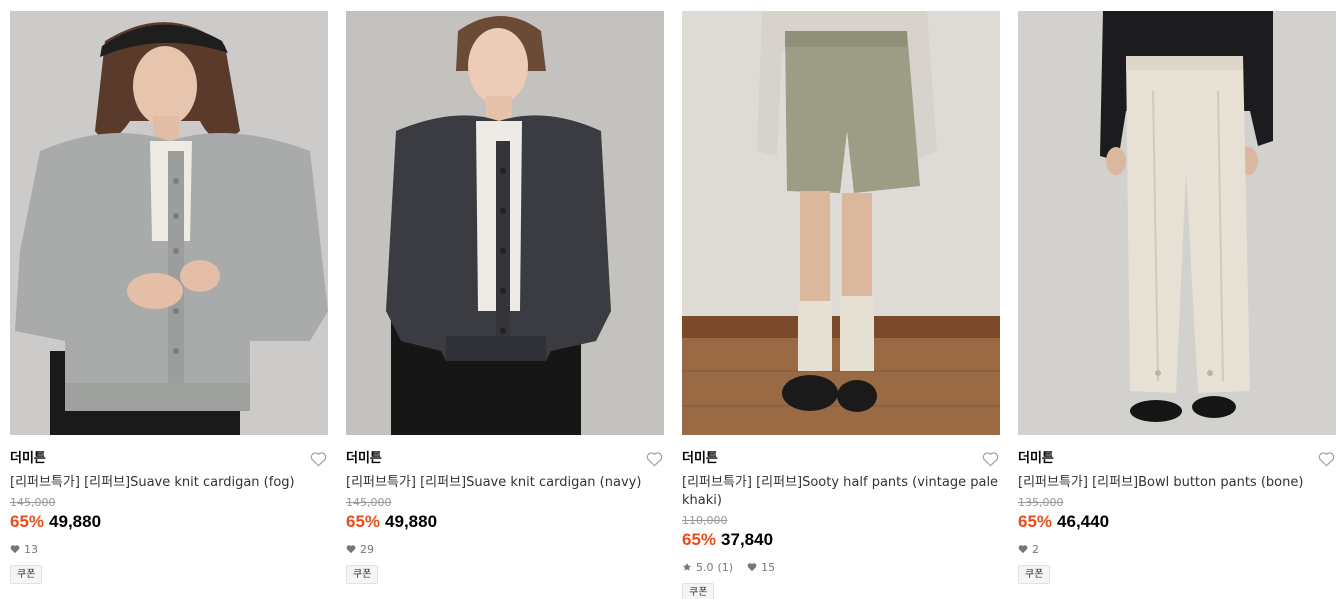 This screenshot has width=1337, height=599. I want to click on product-stats: 5.0 (1) 15, so click(841, 567).